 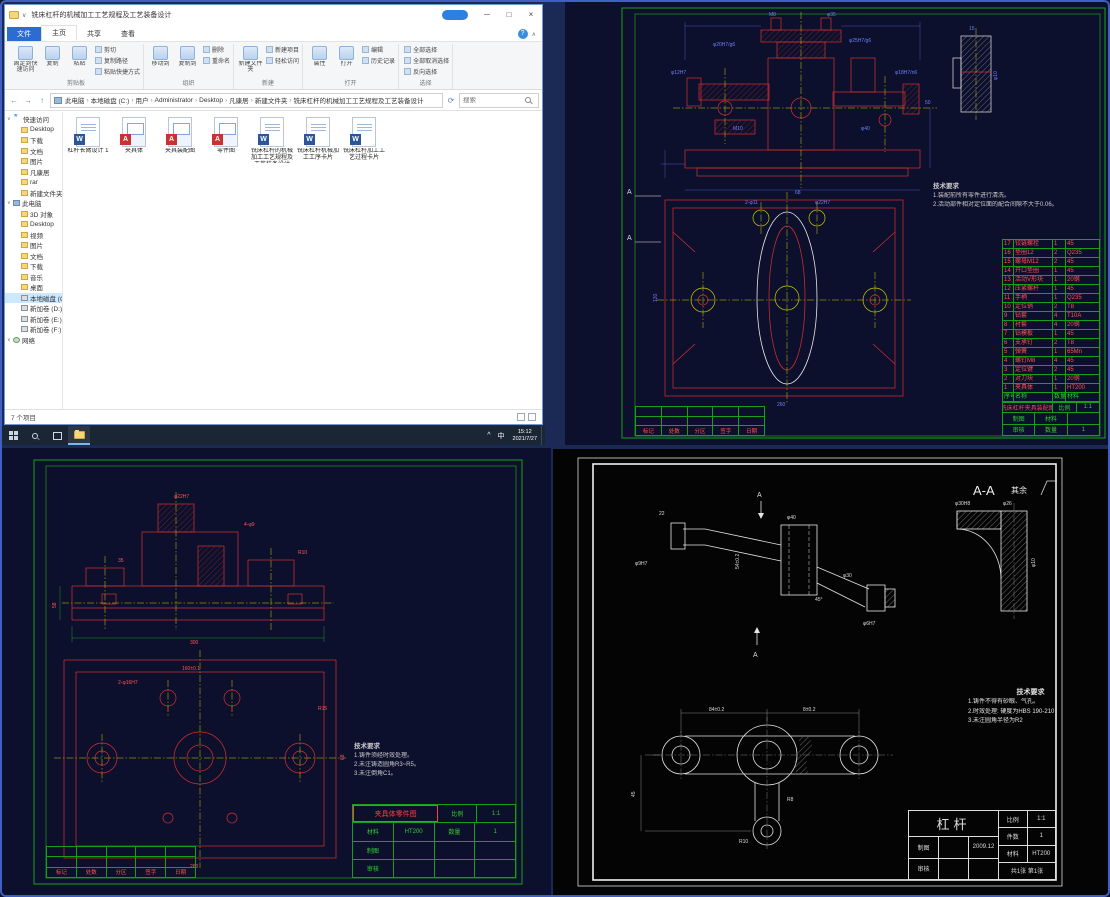 What do you see at coordinates (35, 435) in the screenshot?
I see `taskbar-search-button` at bounding box center [35, 435].